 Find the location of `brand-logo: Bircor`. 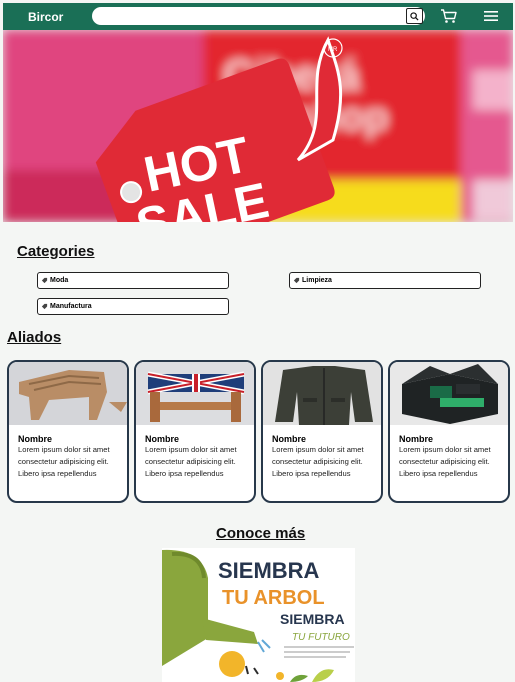

brand-logo: Bircor is located at coordinates (45, 17).